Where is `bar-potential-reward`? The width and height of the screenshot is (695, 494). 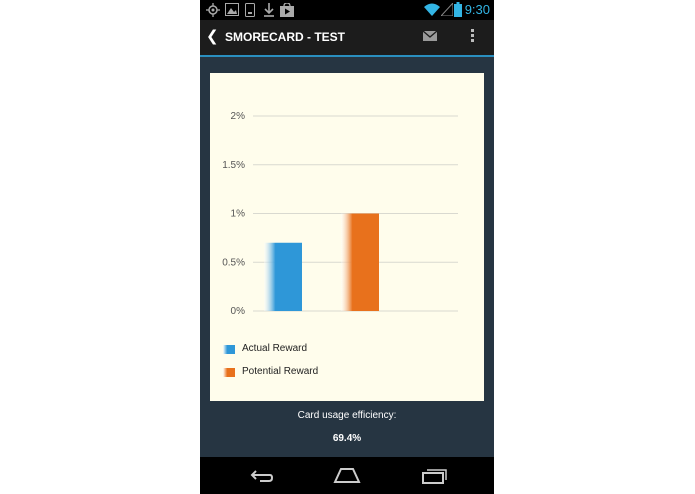
bar-potential-reward is located at coordinates (360, 262).